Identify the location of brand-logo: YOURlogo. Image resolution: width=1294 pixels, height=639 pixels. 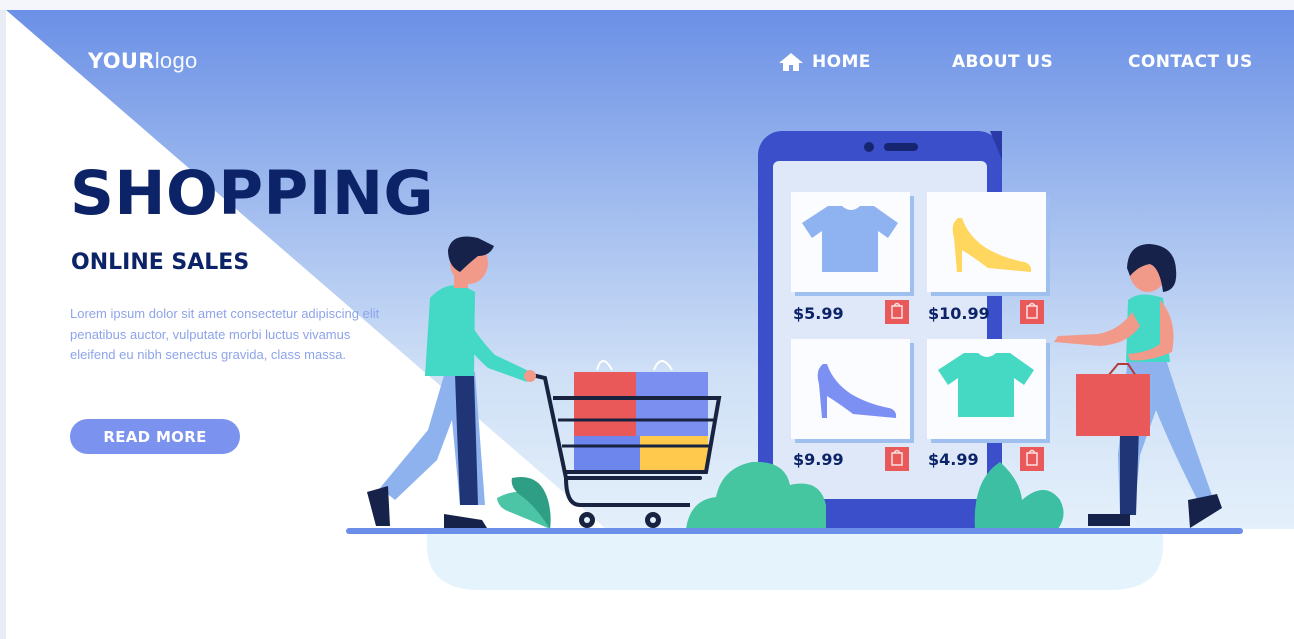
(143, 61).